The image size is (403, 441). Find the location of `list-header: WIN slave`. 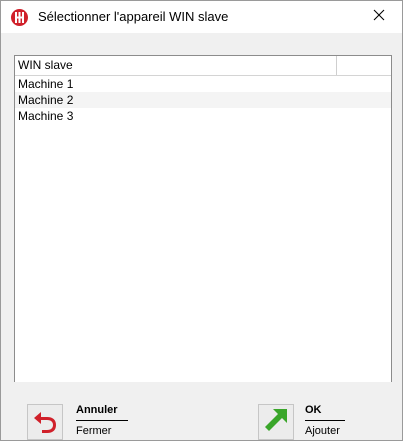

list-header: WIN slave is located at coordinates (203, 66).